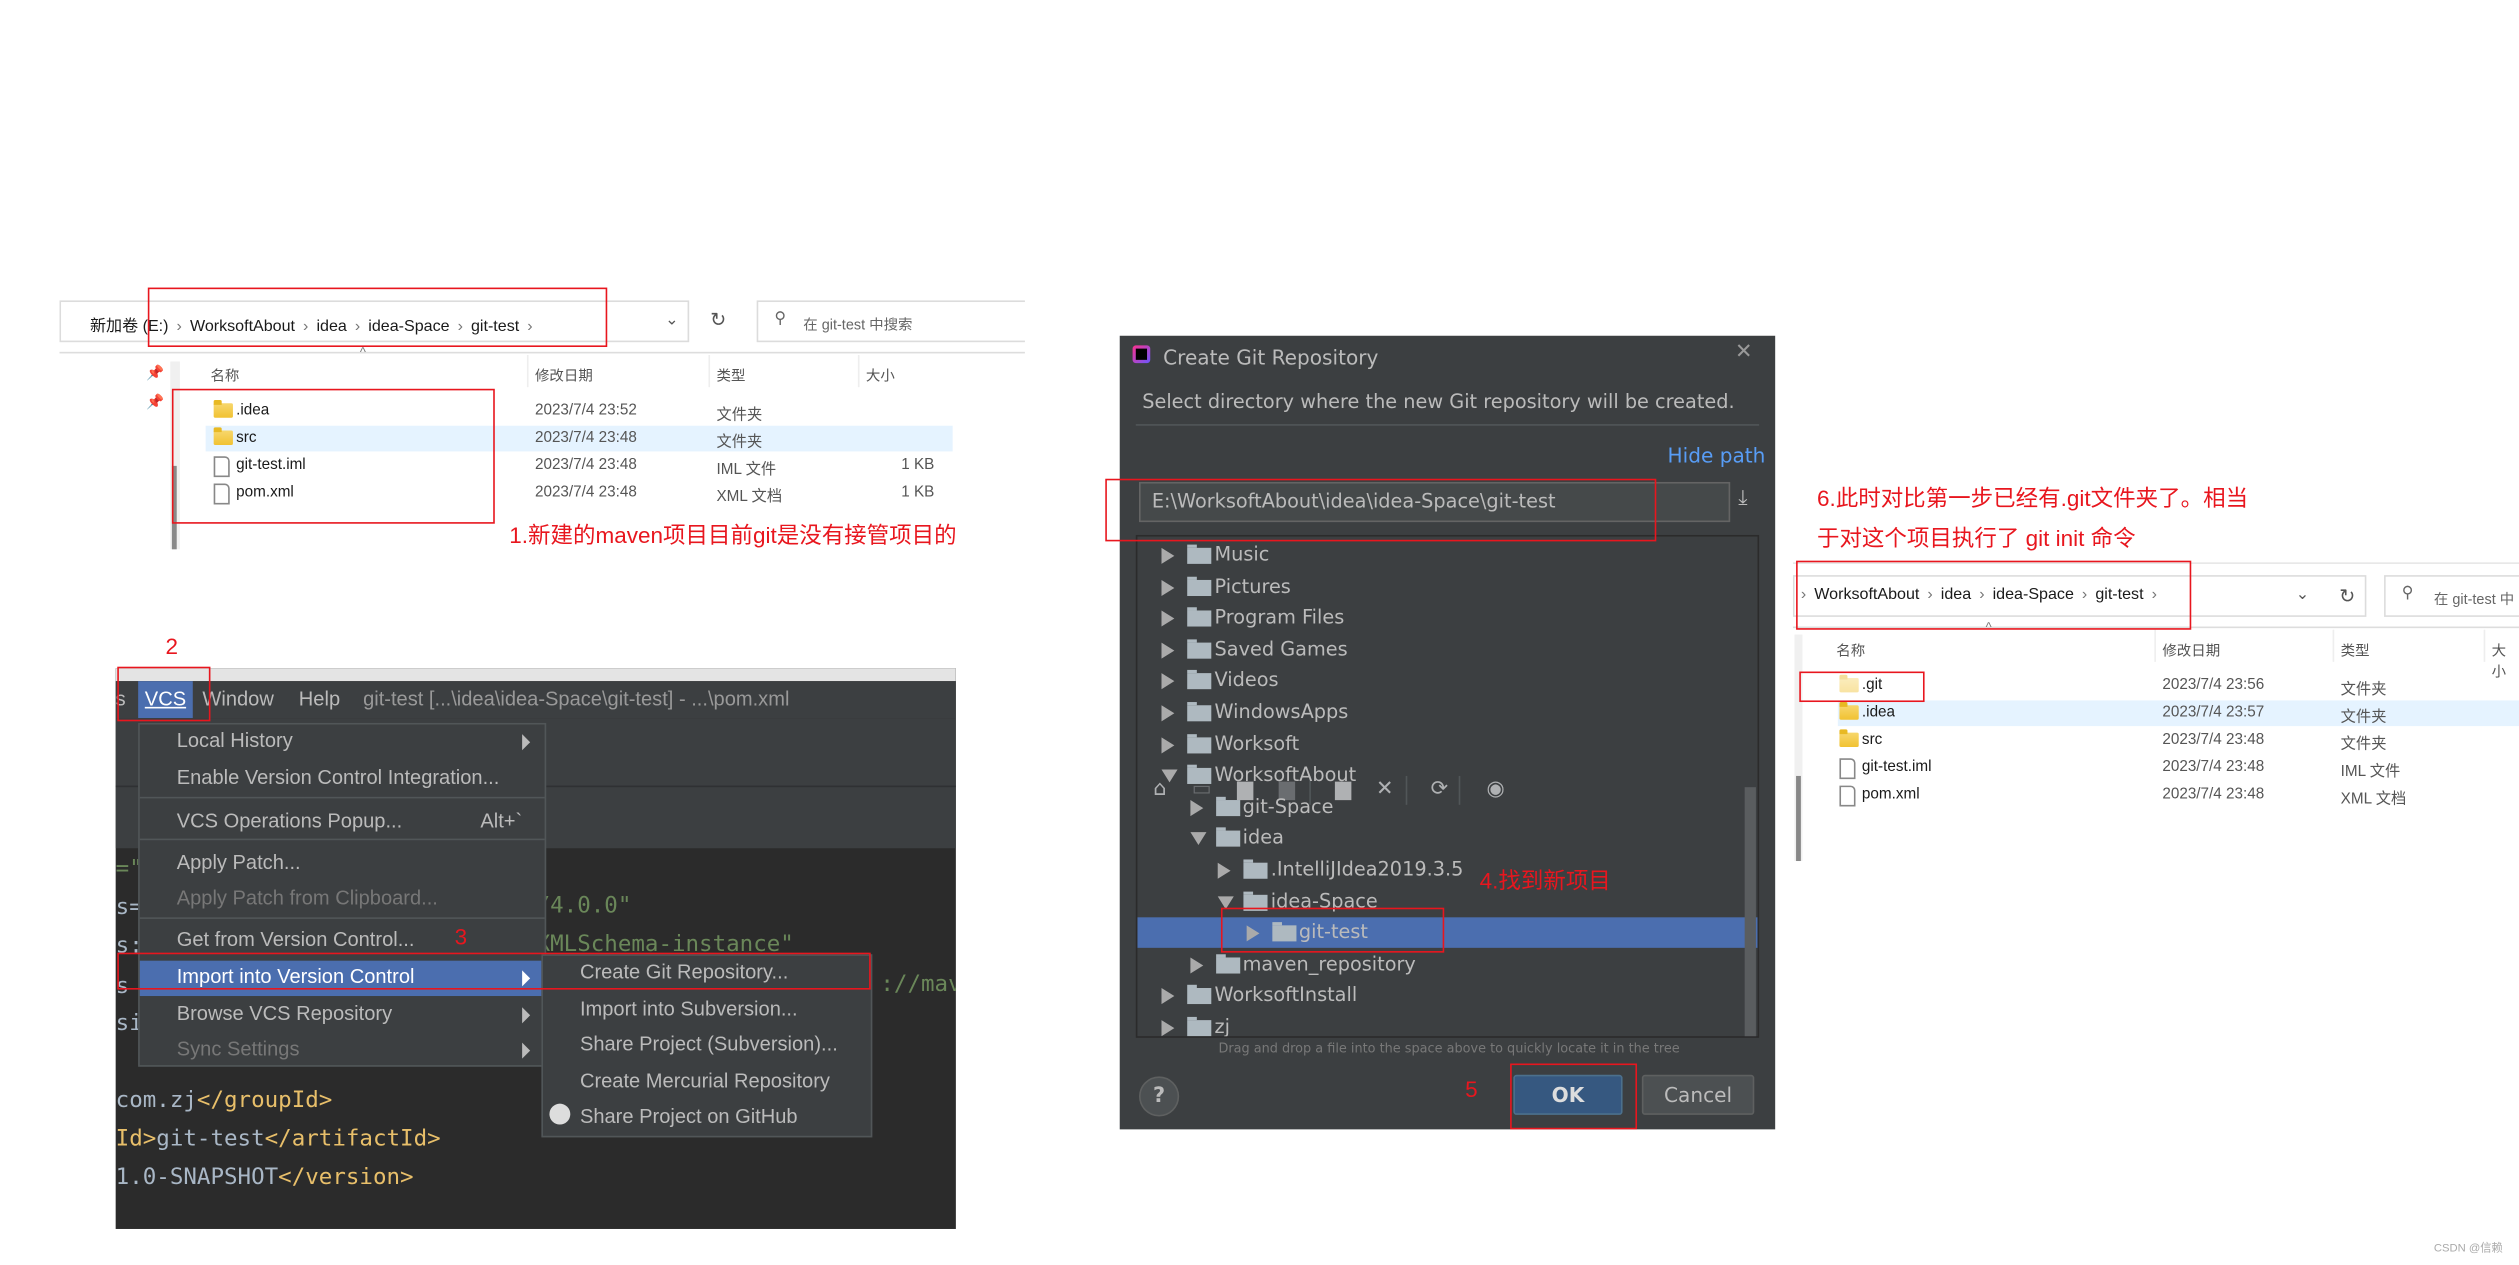 The height and width of the screenshot is (1265, 2519). I want to click on tree-item-label: Videos, so click(1246, 680).